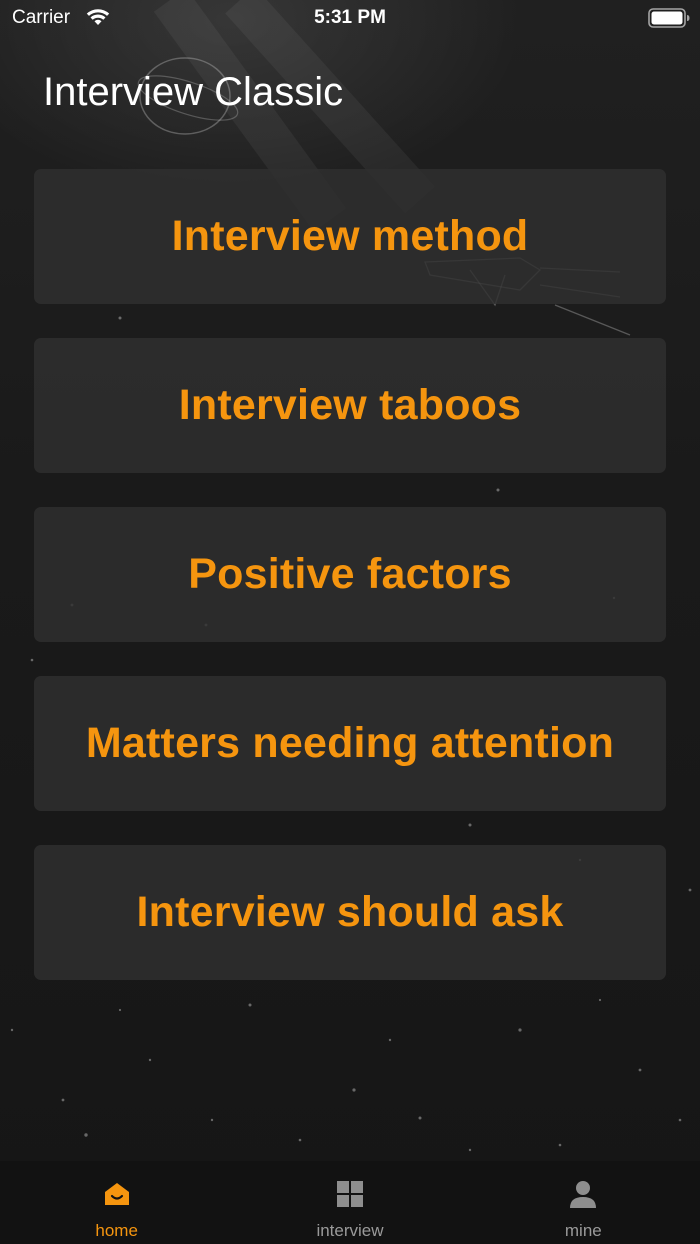 The image size is (700, 1244). Describe the element at coordinates (350, 1230) in the screenshot. I see `tab-interview-label: interview` at that location.